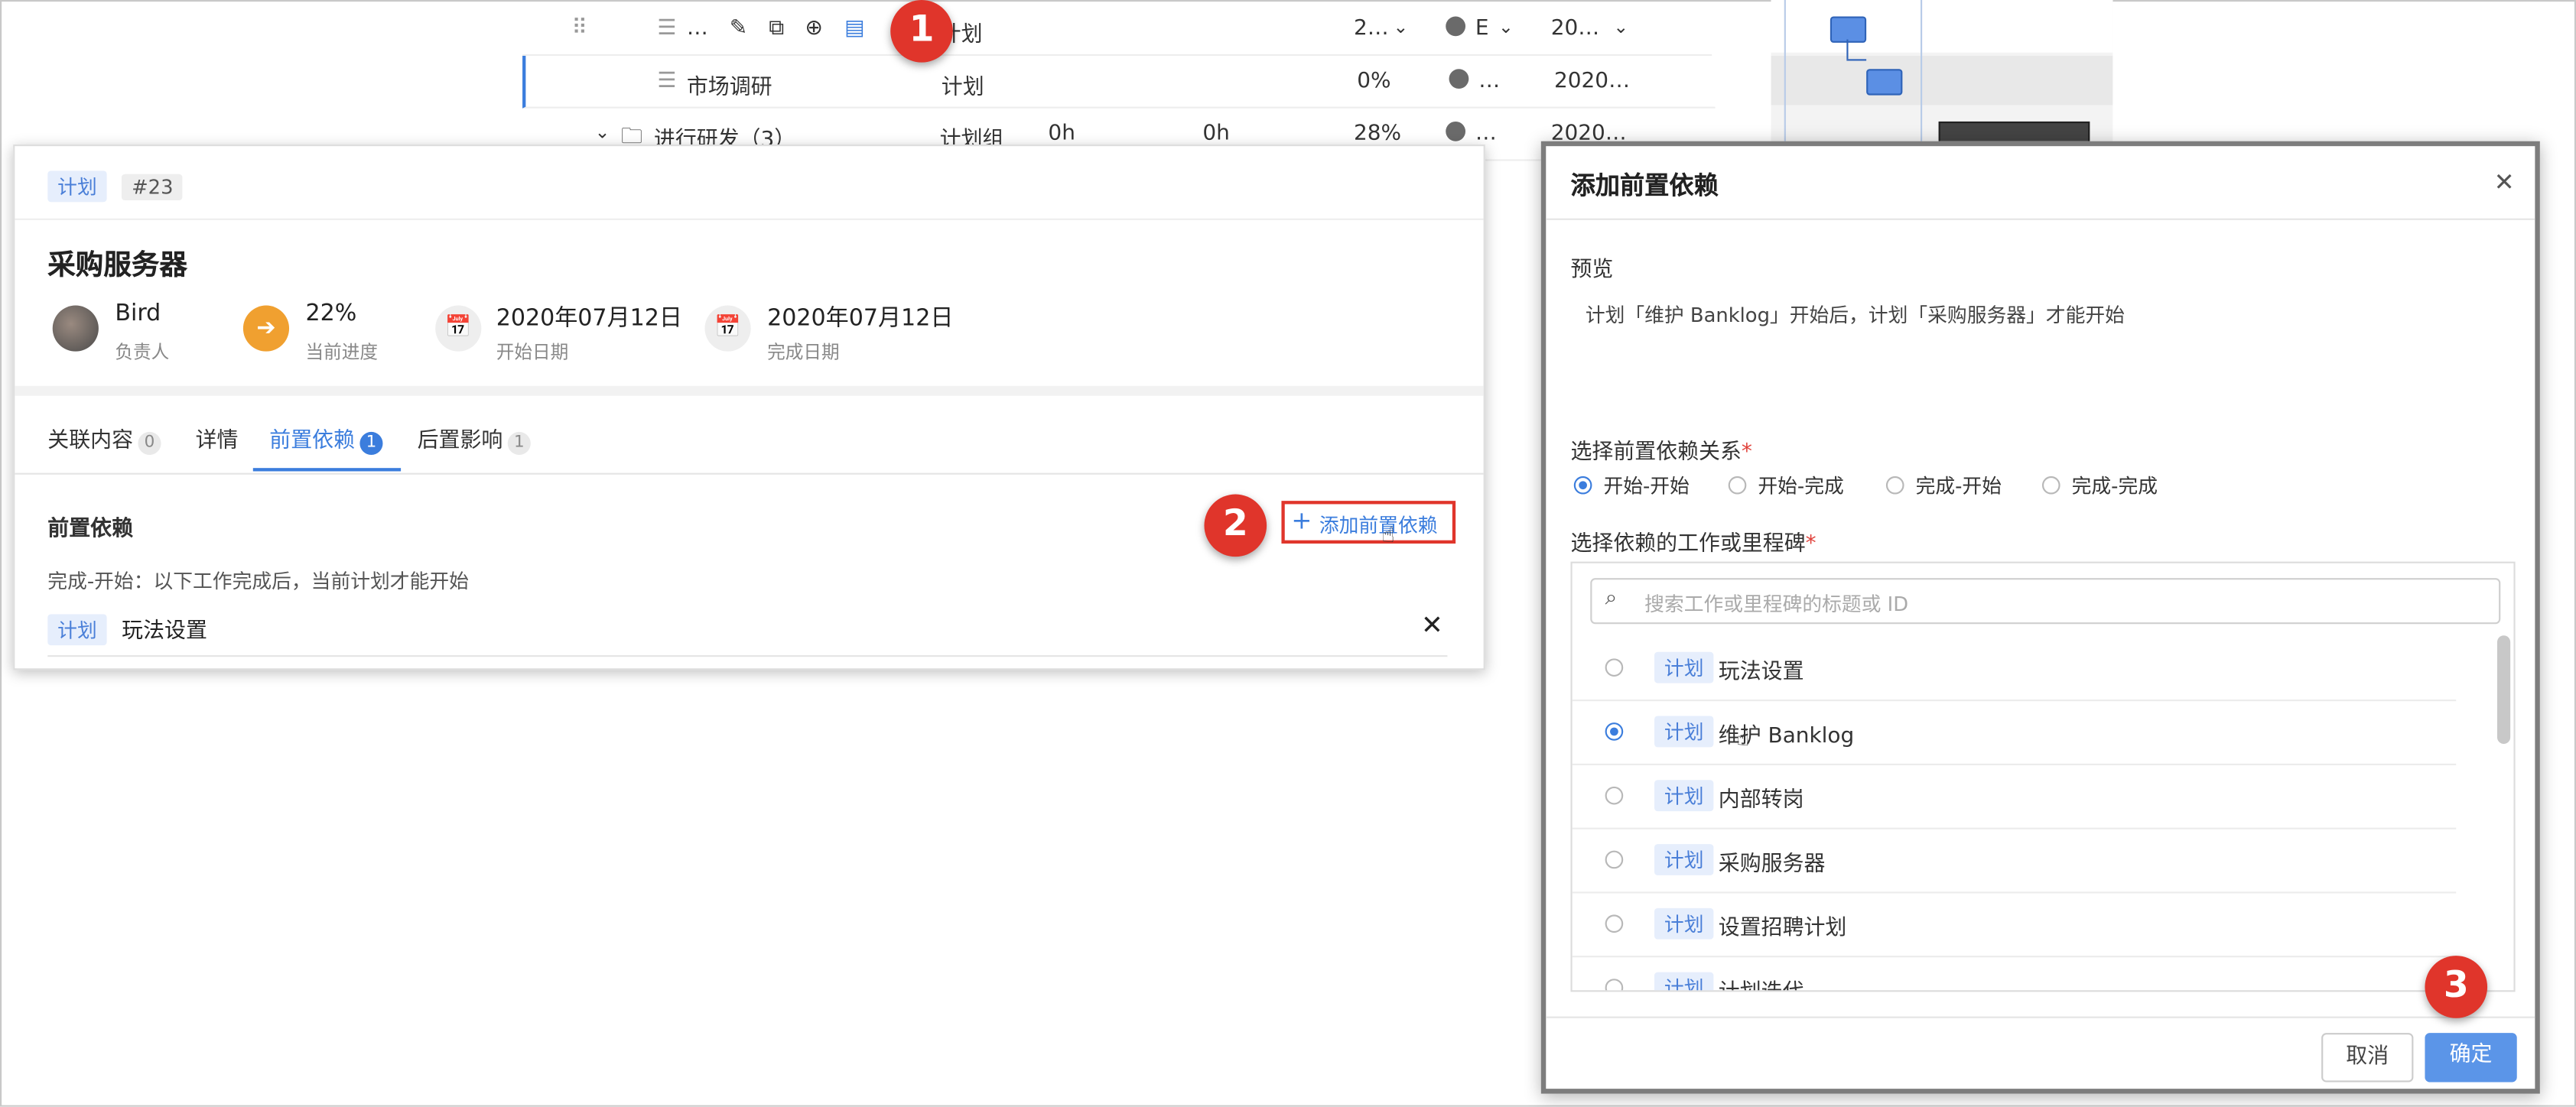  I want to click on end-date: 2020年07月12日, so click(860, 318).